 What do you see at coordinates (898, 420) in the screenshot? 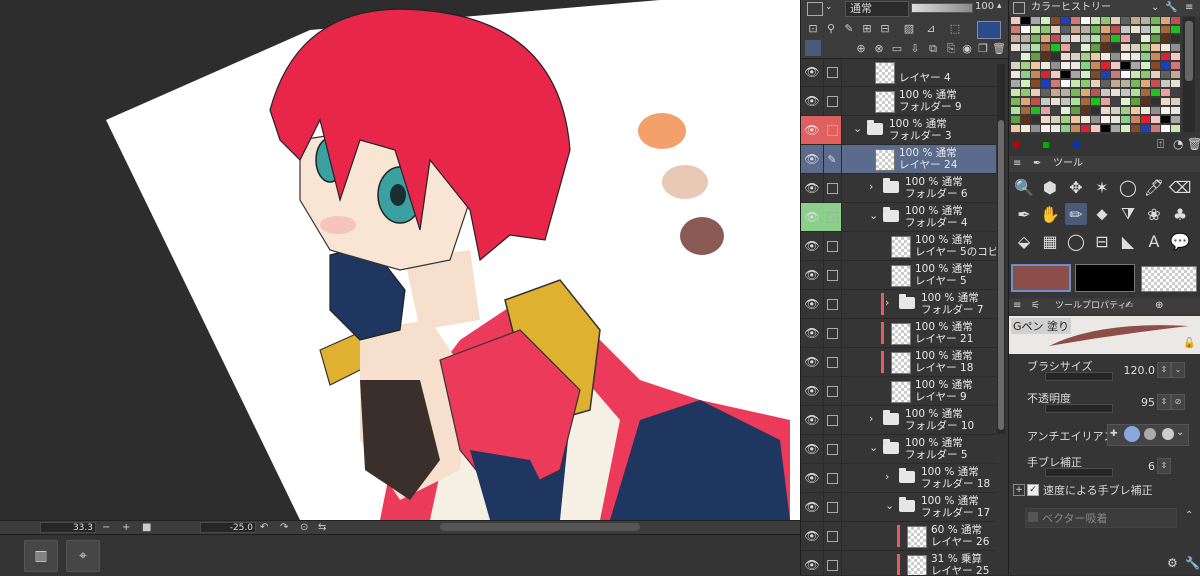
I see `layer-row: 👁 › 100 % 通常 フォルダー 10` at bounding box center [898, 420].